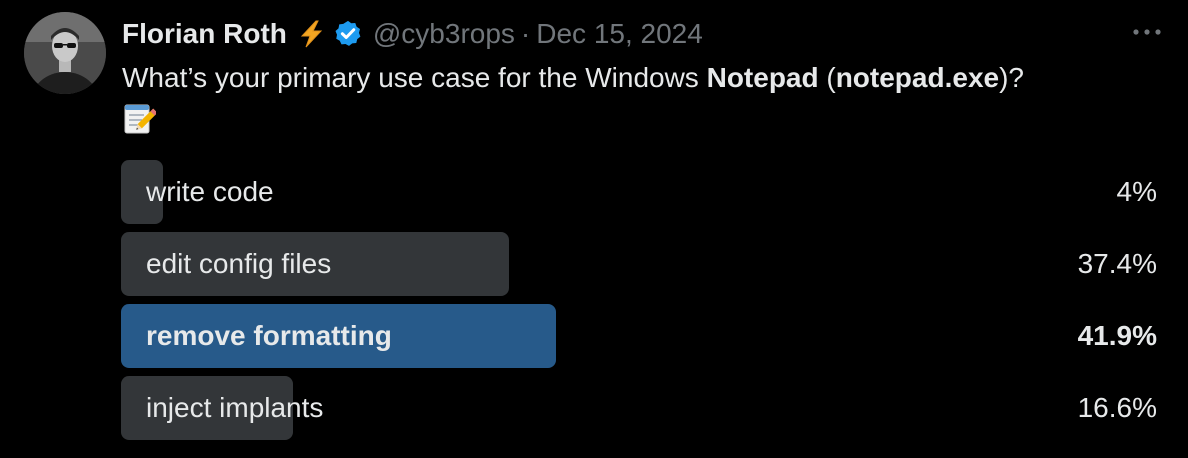 The height and width of the screenshot is (458, 1188). What do you see at coordinates (1136, 191) in the screenshot?
I see `poll-option-percent: 4%` at bounding box center [1136, 191].